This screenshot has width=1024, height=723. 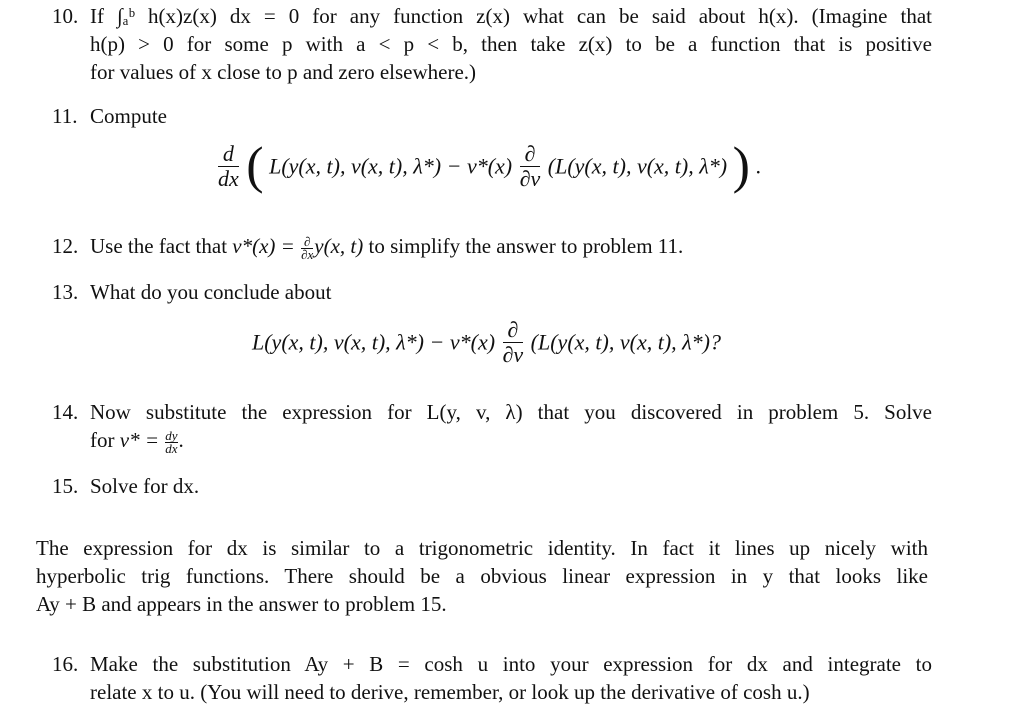 What do you see at coordinates (741, 166) in the screenshot?
I see `right-parenthesis: )` at bounding box center [741, 166].